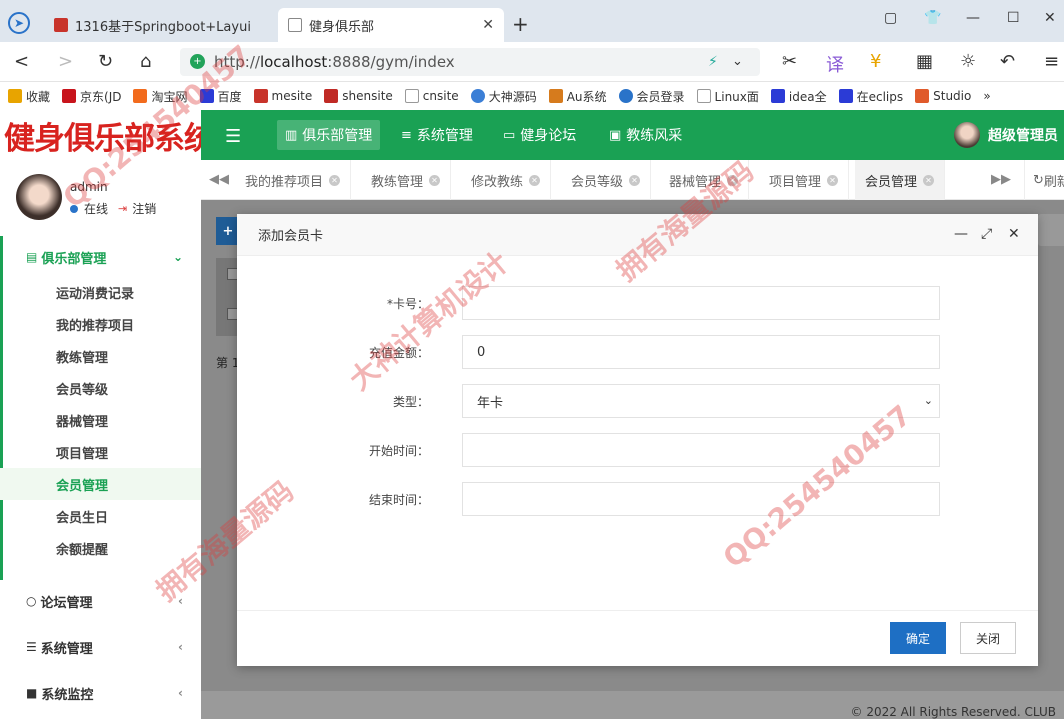 This screenshot has height=719, width=1064. I want to click on undo-icon: ↶, so click(1007, 61).